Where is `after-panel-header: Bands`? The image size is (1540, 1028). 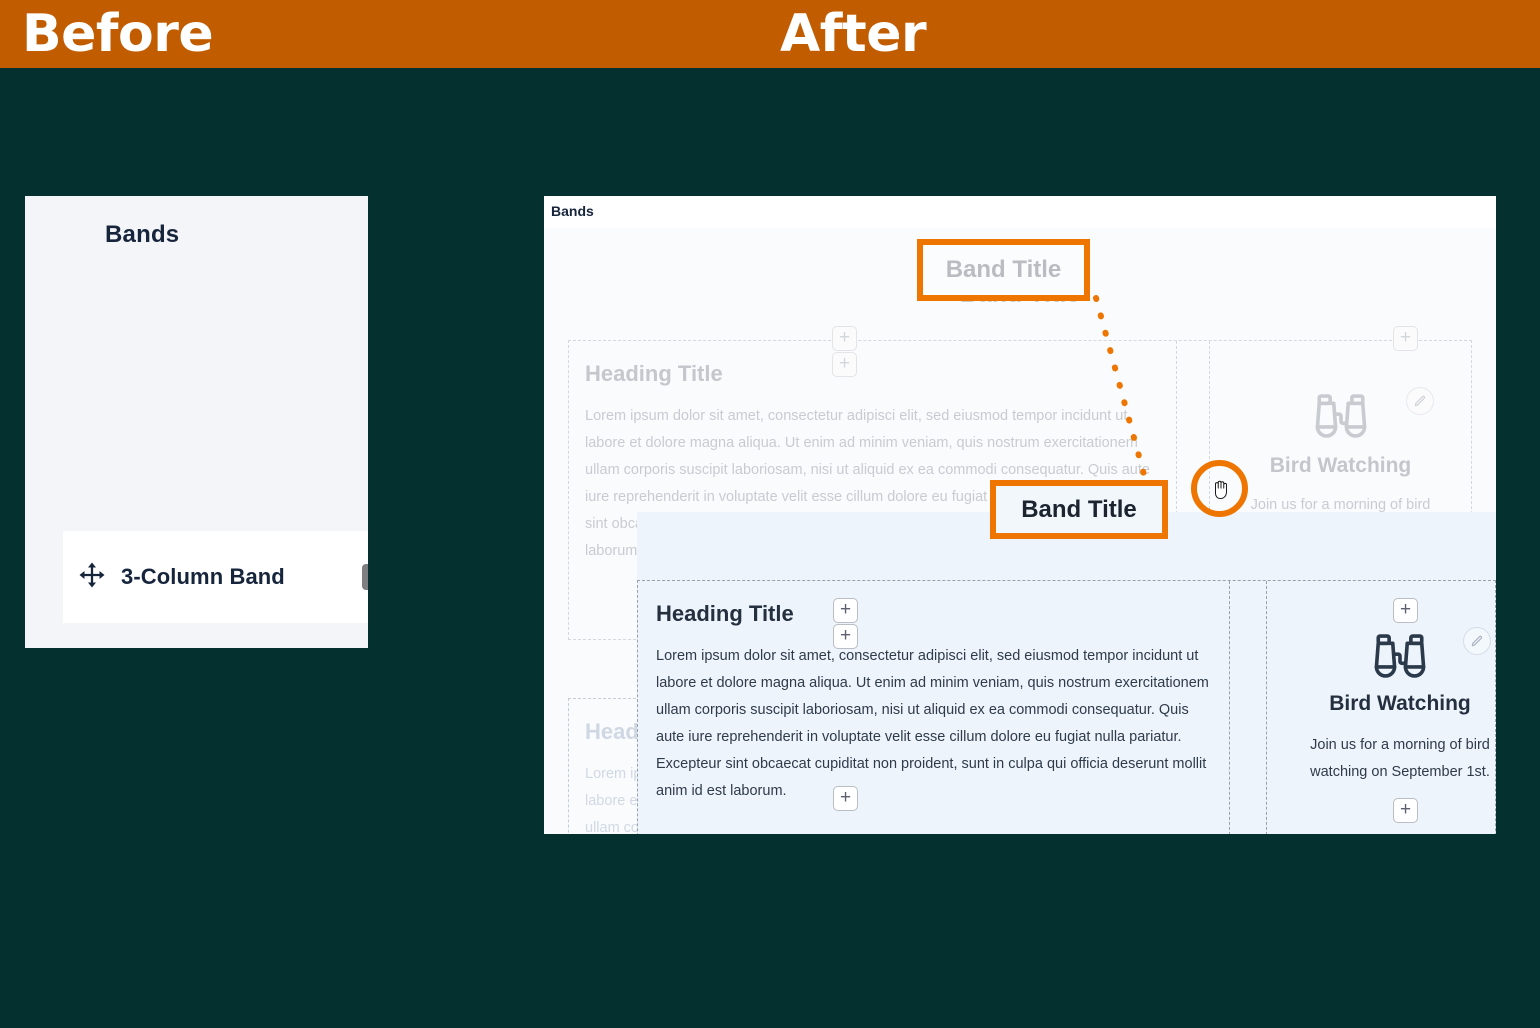 after-panel-header: Bands is located at coordinates (1020, 212).